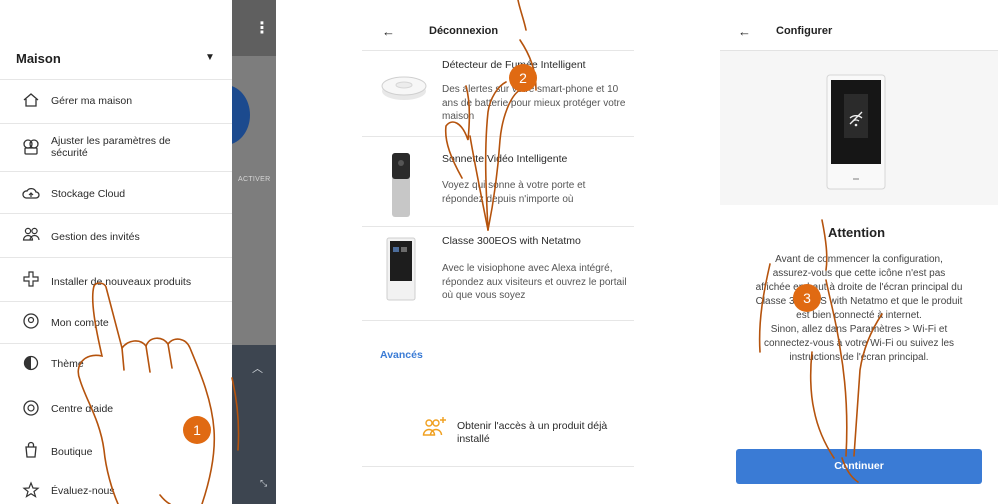 Image resolution: width=998 pixels, height=504 pixels. What do you see at coordinates (523, 78) in the screenshot?
I see `step-marker-2: 2` at bounding box center [523, 78].